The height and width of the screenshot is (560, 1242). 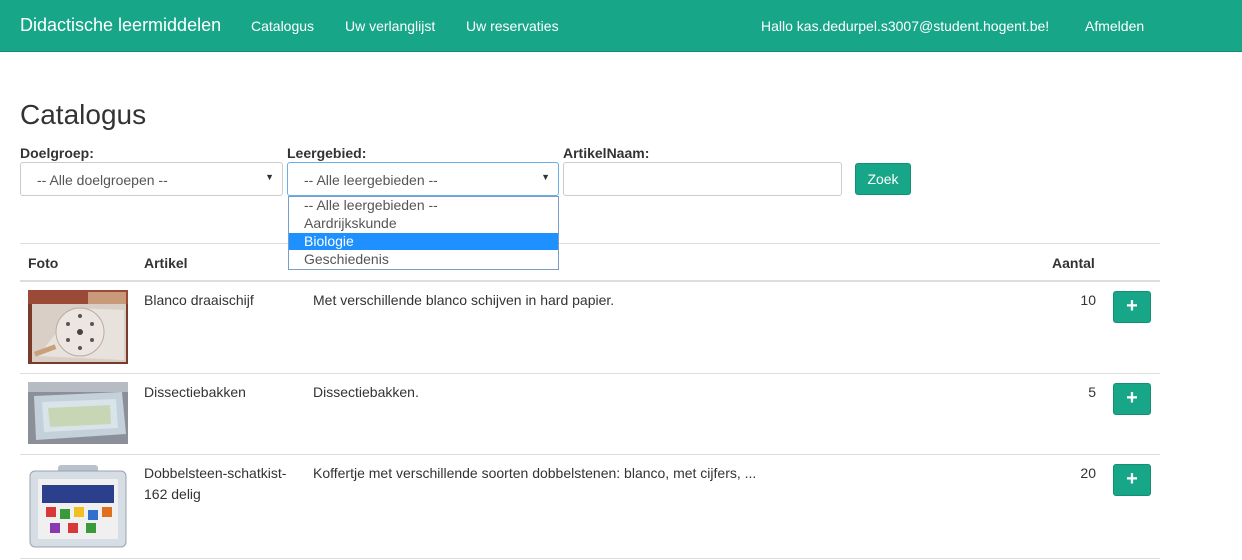 What do you see at coordinates (1092, 392) in the screenshot?
I see `product-count: 5` at bounding box center [1092, 392].